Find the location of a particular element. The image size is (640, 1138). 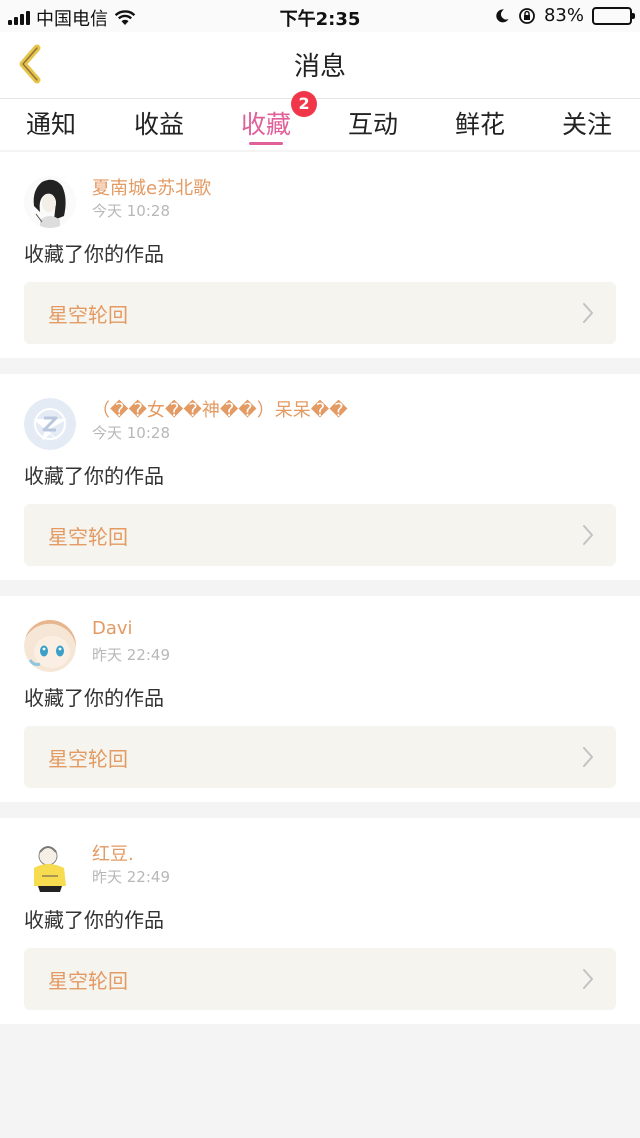

anime-girl-avatar is located at coordinates (50, 646).